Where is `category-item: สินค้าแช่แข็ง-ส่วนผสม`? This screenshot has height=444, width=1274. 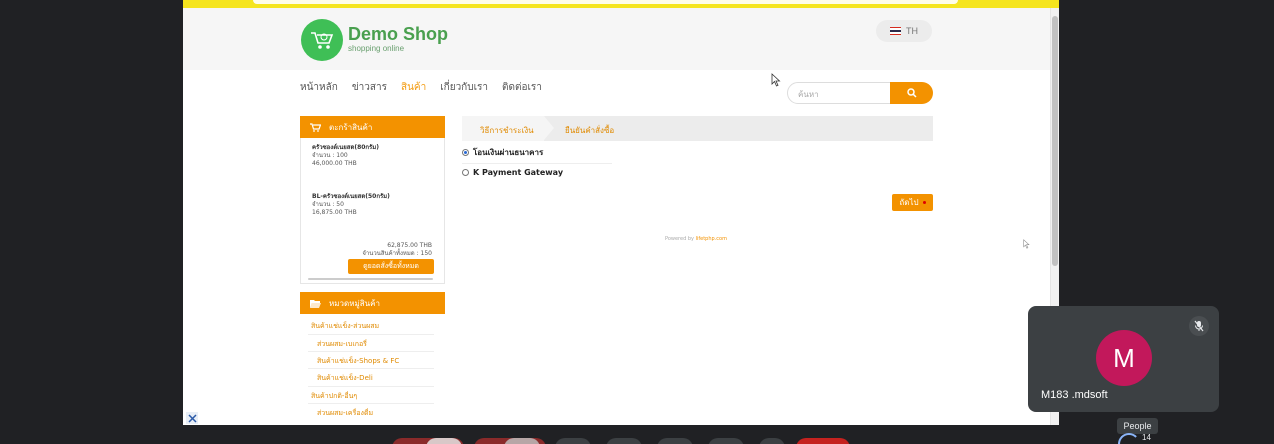
category-item: สินค้าแช่แข็ง-ส่วนผสม is located at coordinates (345, 326).